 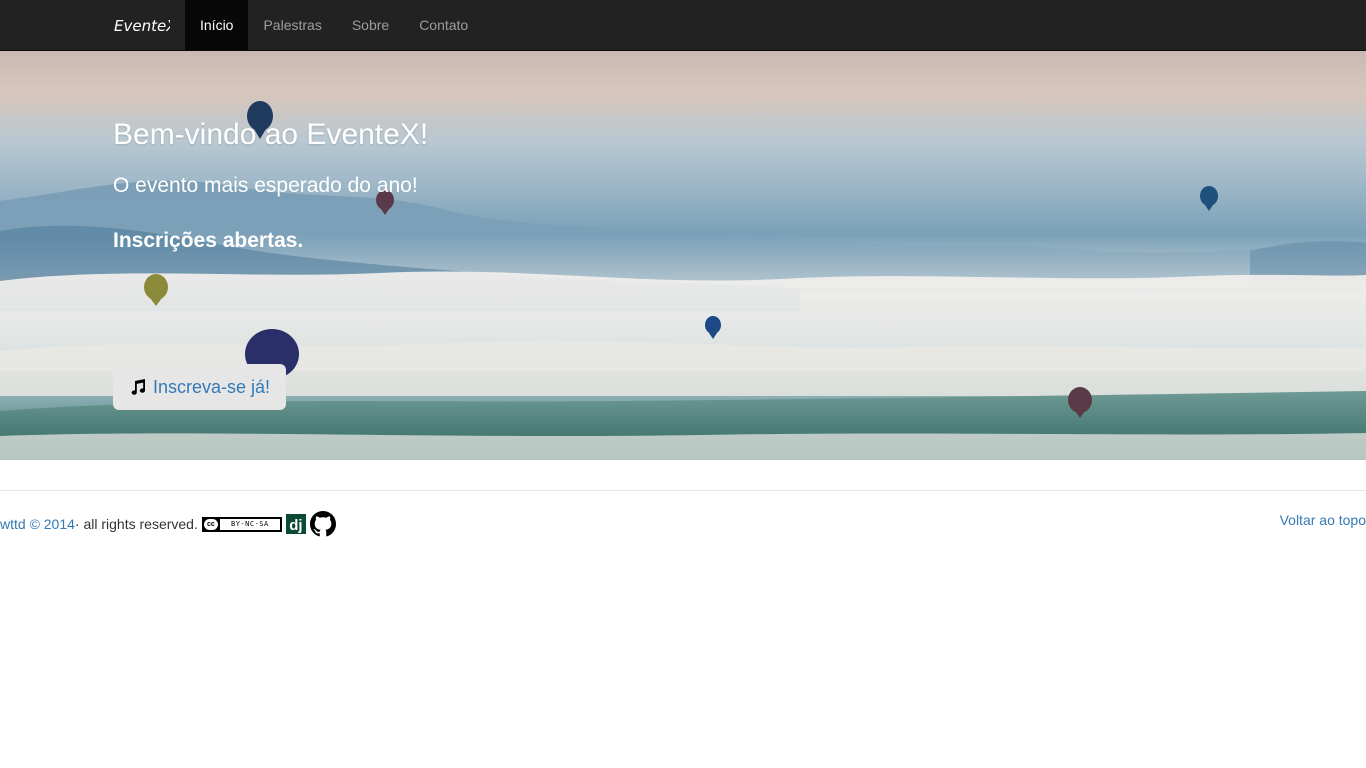 I want to click on register-button-label: Inscreva-se já!, so click(x=212, y=386).